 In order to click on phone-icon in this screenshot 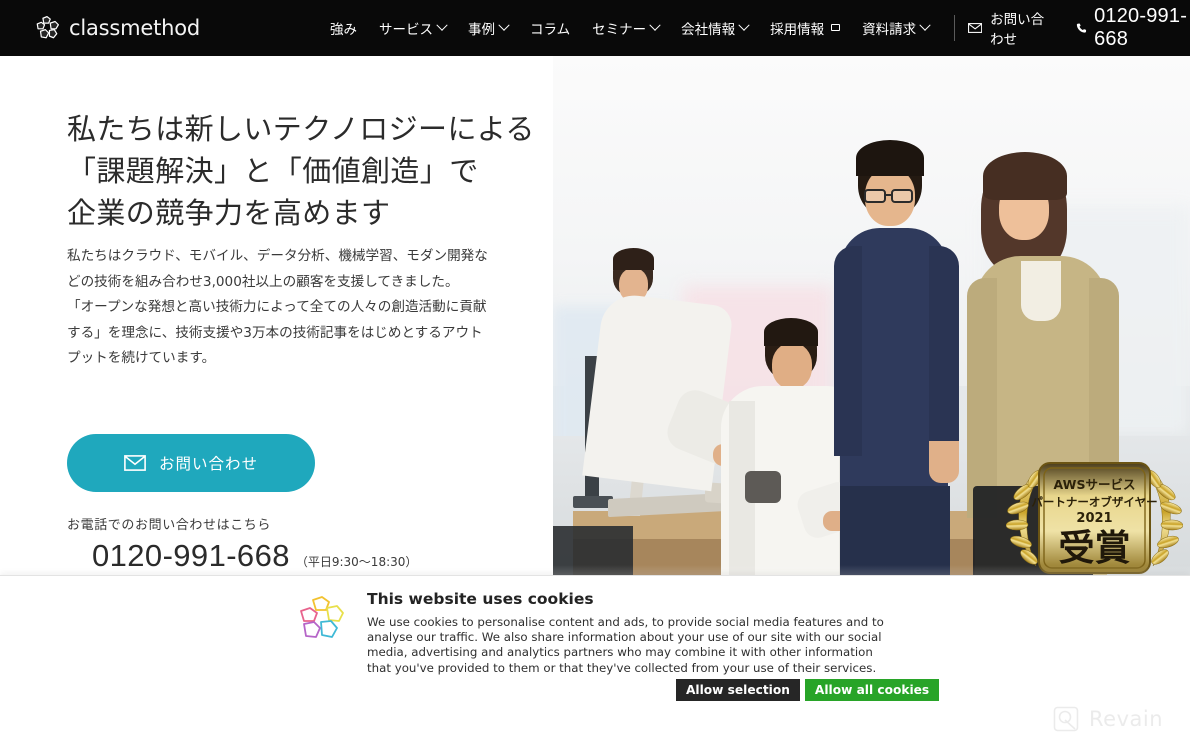, I will do `click(1081, 28)`.